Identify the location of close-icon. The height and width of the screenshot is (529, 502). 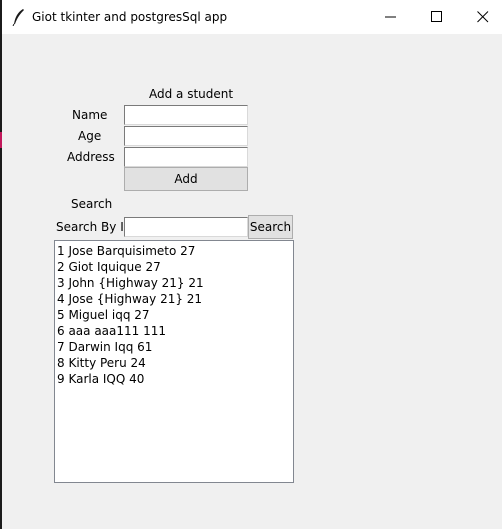
(483, 17).